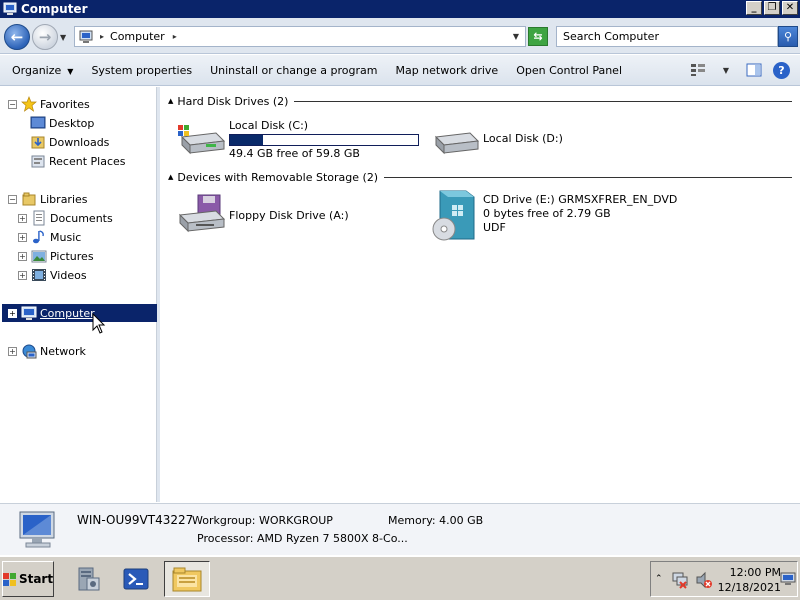 The height and width of the screenshot is (600, 800). I want to click on view-icon, so click(698, 70).